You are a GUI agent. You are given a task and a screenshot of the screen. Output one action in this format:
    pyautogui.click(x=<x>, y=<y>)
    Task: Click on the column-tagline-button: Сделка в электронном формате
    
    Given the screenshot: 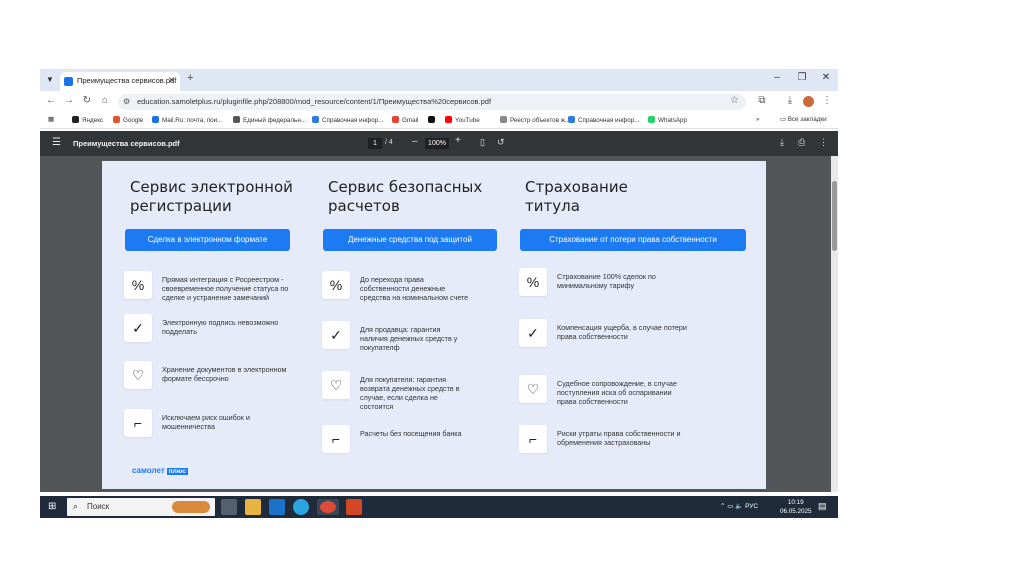 What is the action you would take?
    pyautogui.click(x=207, y=240)
    